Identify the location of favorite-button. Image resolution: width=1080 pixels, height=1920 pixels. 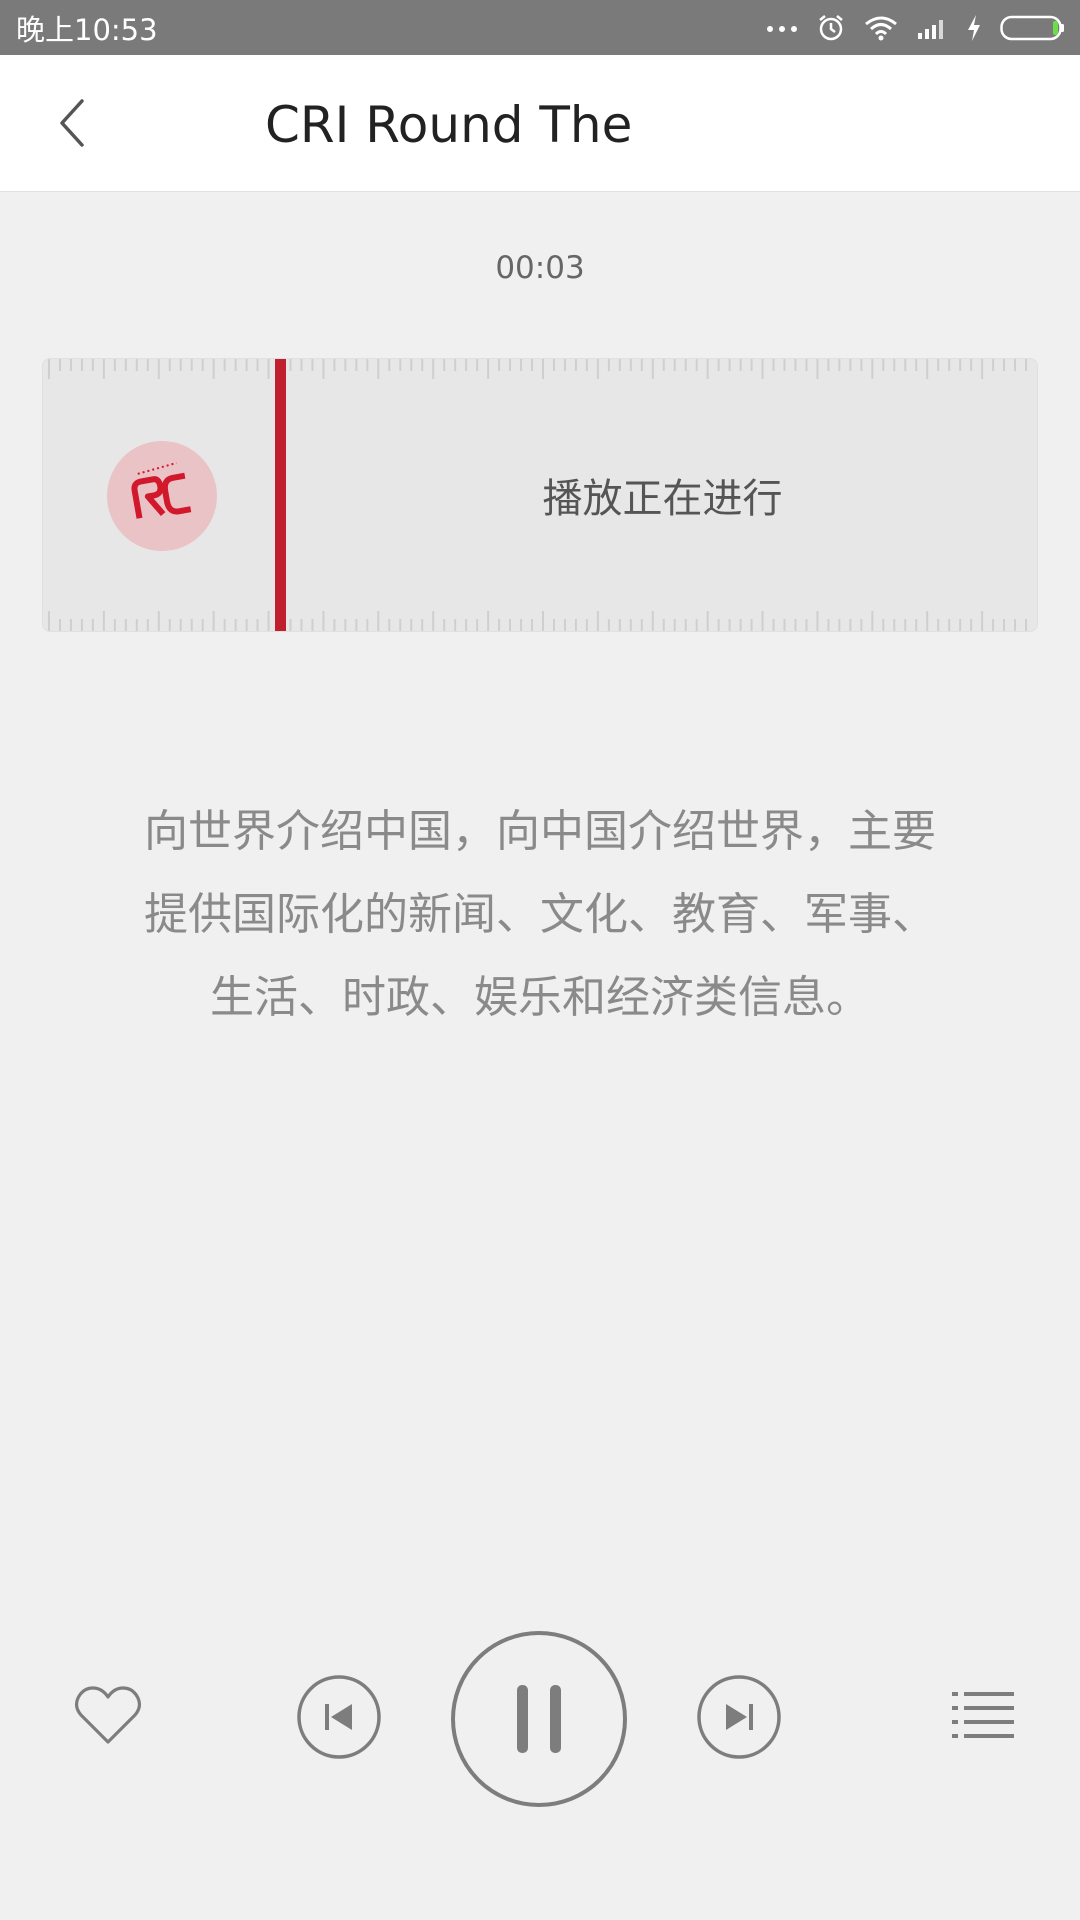
(108, 1718).